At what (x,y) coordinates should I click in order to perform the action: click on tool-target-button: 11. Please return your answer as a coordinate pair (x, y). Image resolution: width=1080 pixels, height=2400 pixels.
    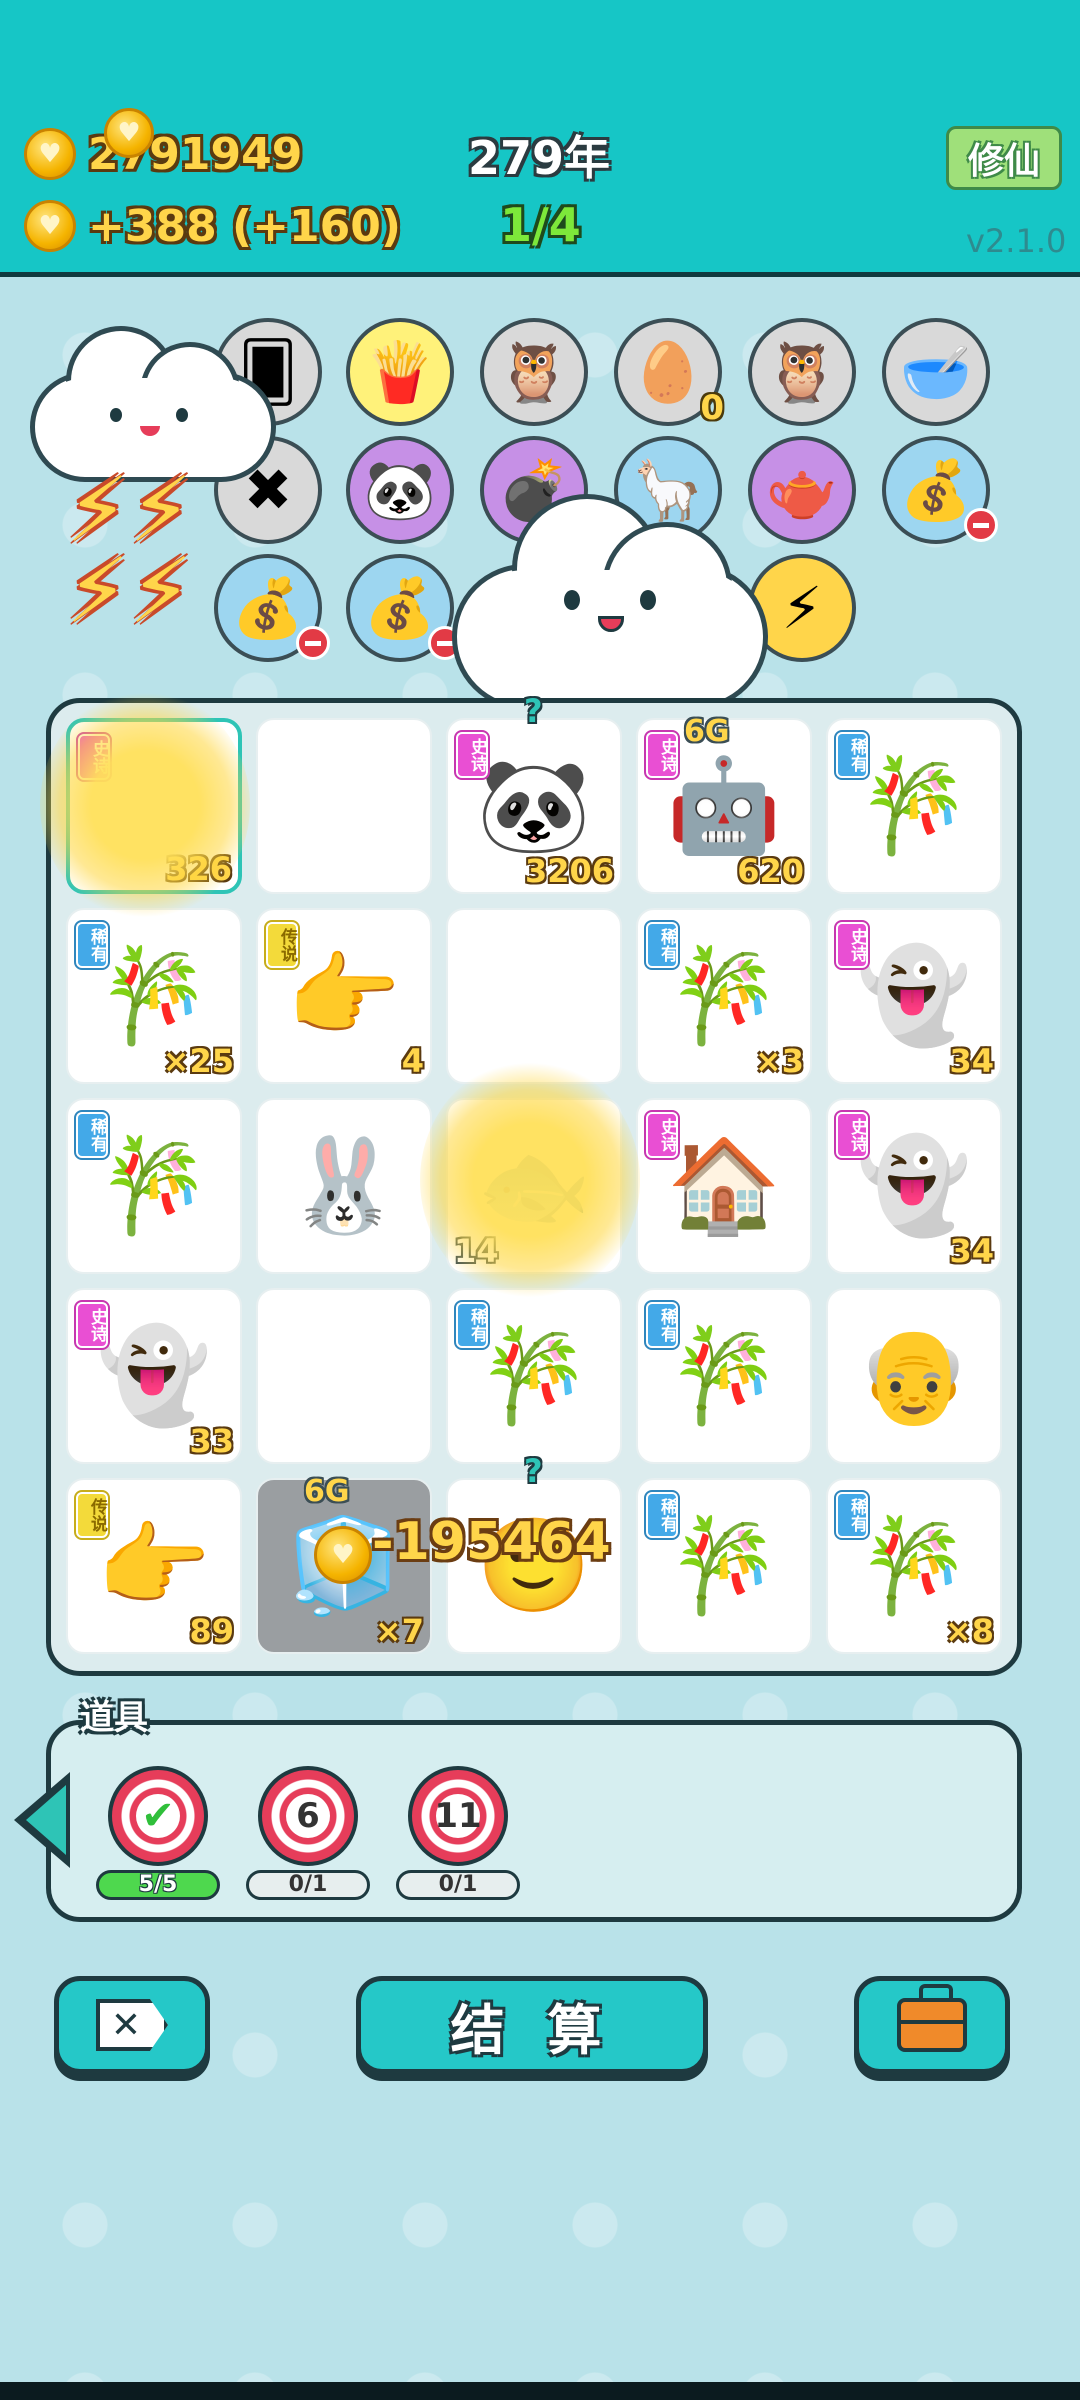
    Looking at the image, I should click on (458, 1816).